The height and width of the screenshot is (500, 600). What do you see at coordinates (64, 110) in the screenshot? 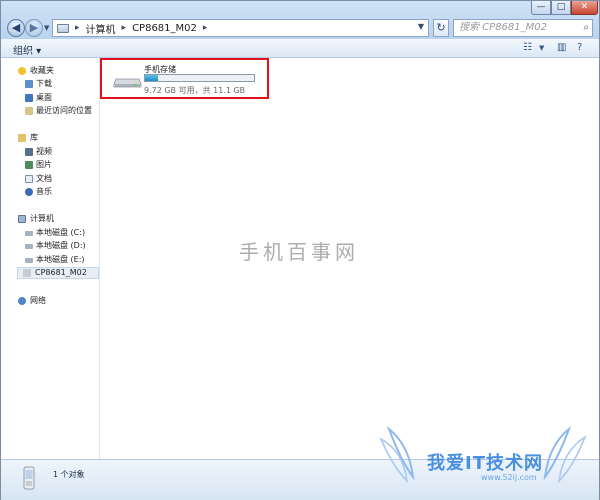
I see `sidebar-item-label: 最近访问的位置` at bounding box center [64, 110].